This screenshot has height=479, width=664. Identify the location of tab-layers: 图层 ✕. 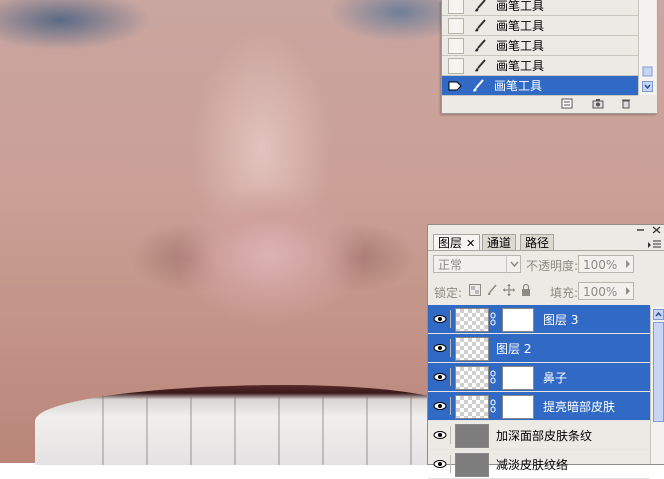
(457, 242).